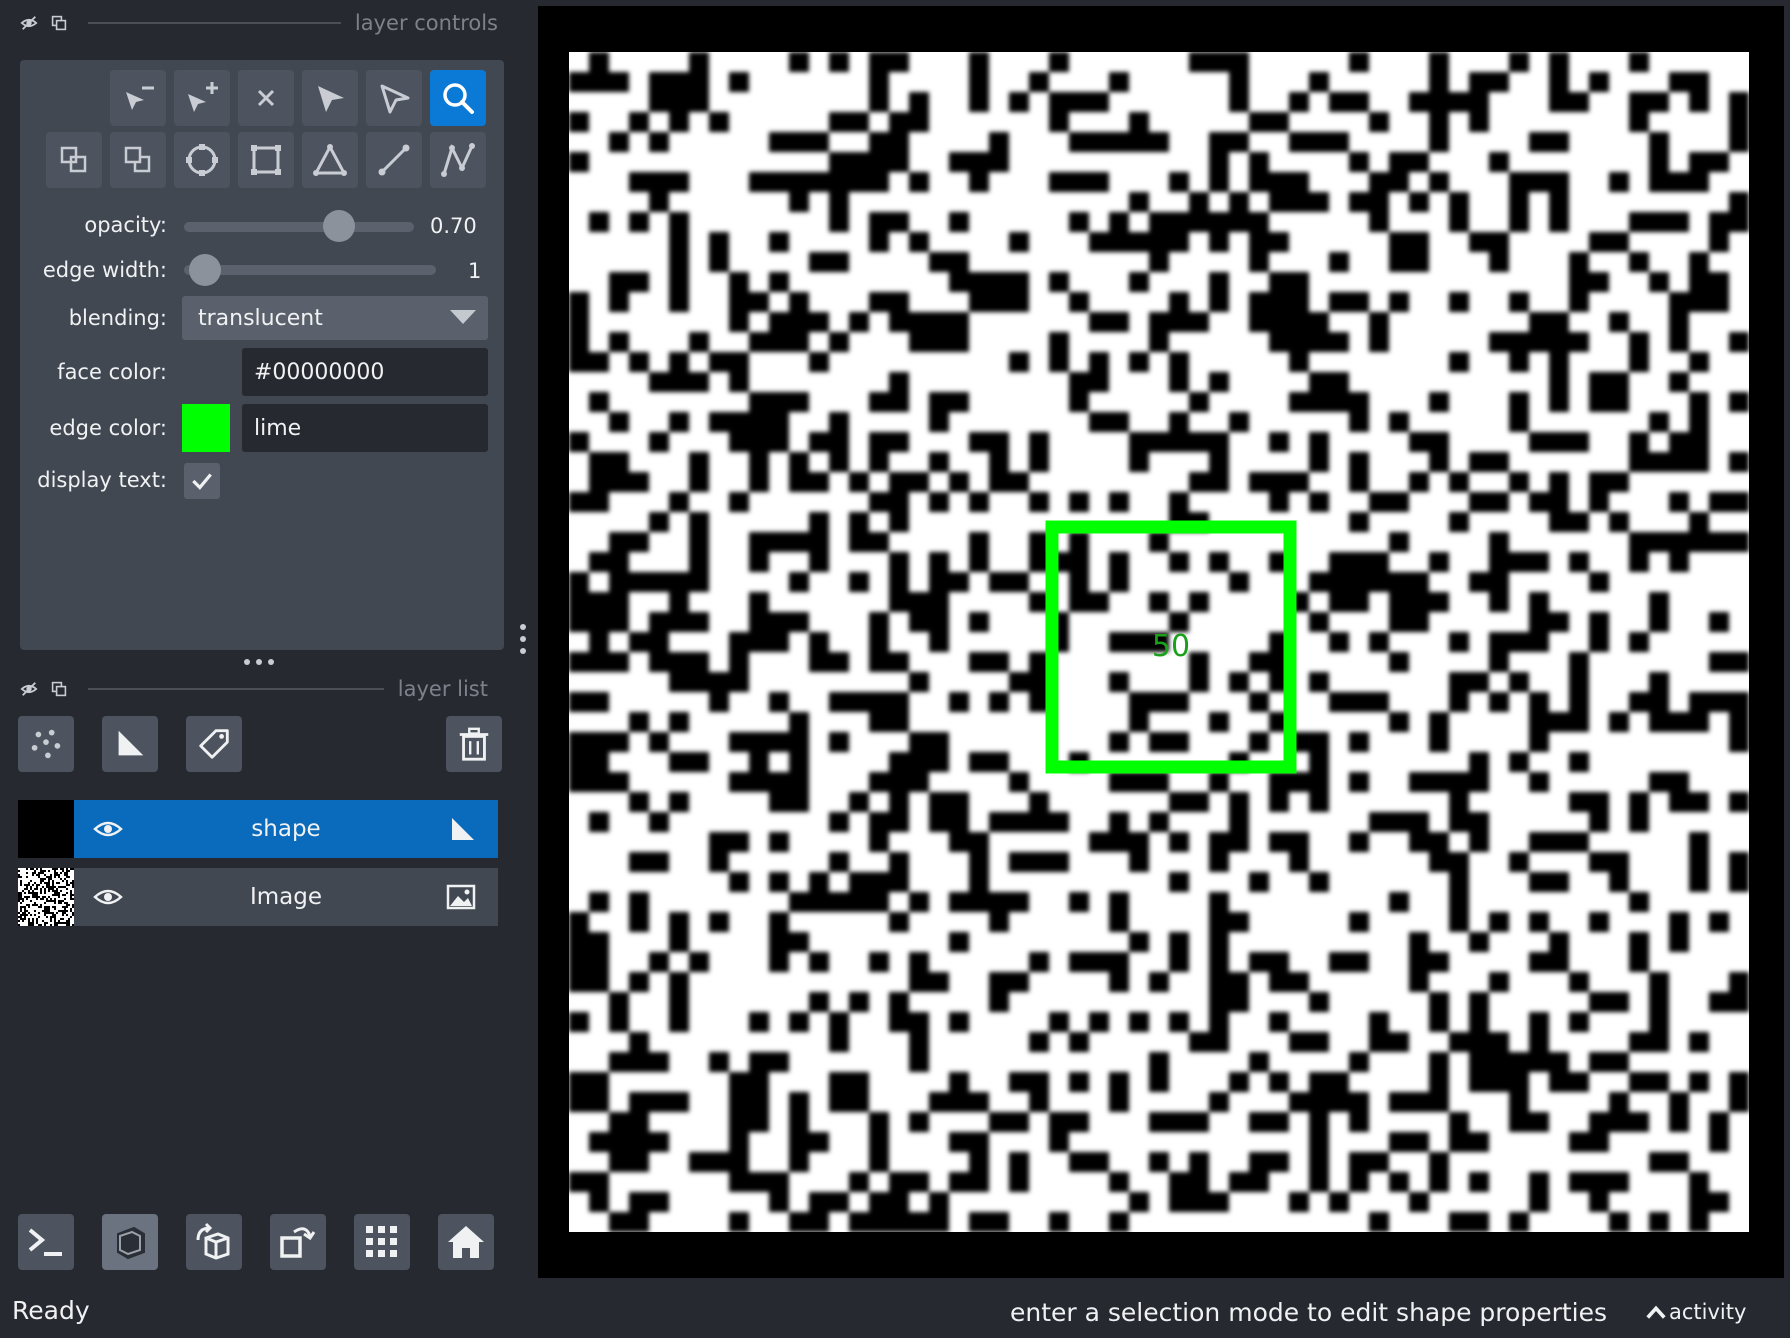 This screenshot has width=1790, height=1338. I want to click on ellipse-icon, so click(202, 160).